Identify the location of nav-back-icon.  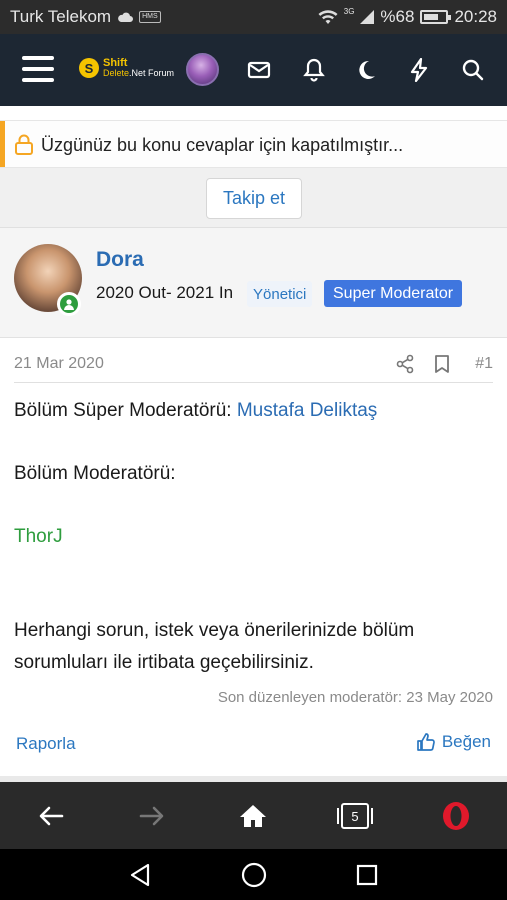
(140, 875).